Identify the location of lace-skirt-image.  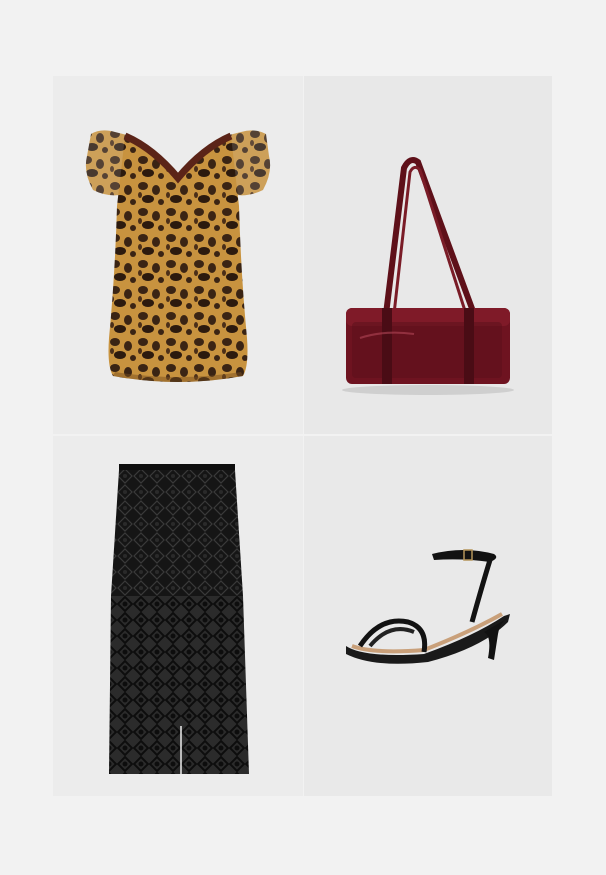
(179, 619).